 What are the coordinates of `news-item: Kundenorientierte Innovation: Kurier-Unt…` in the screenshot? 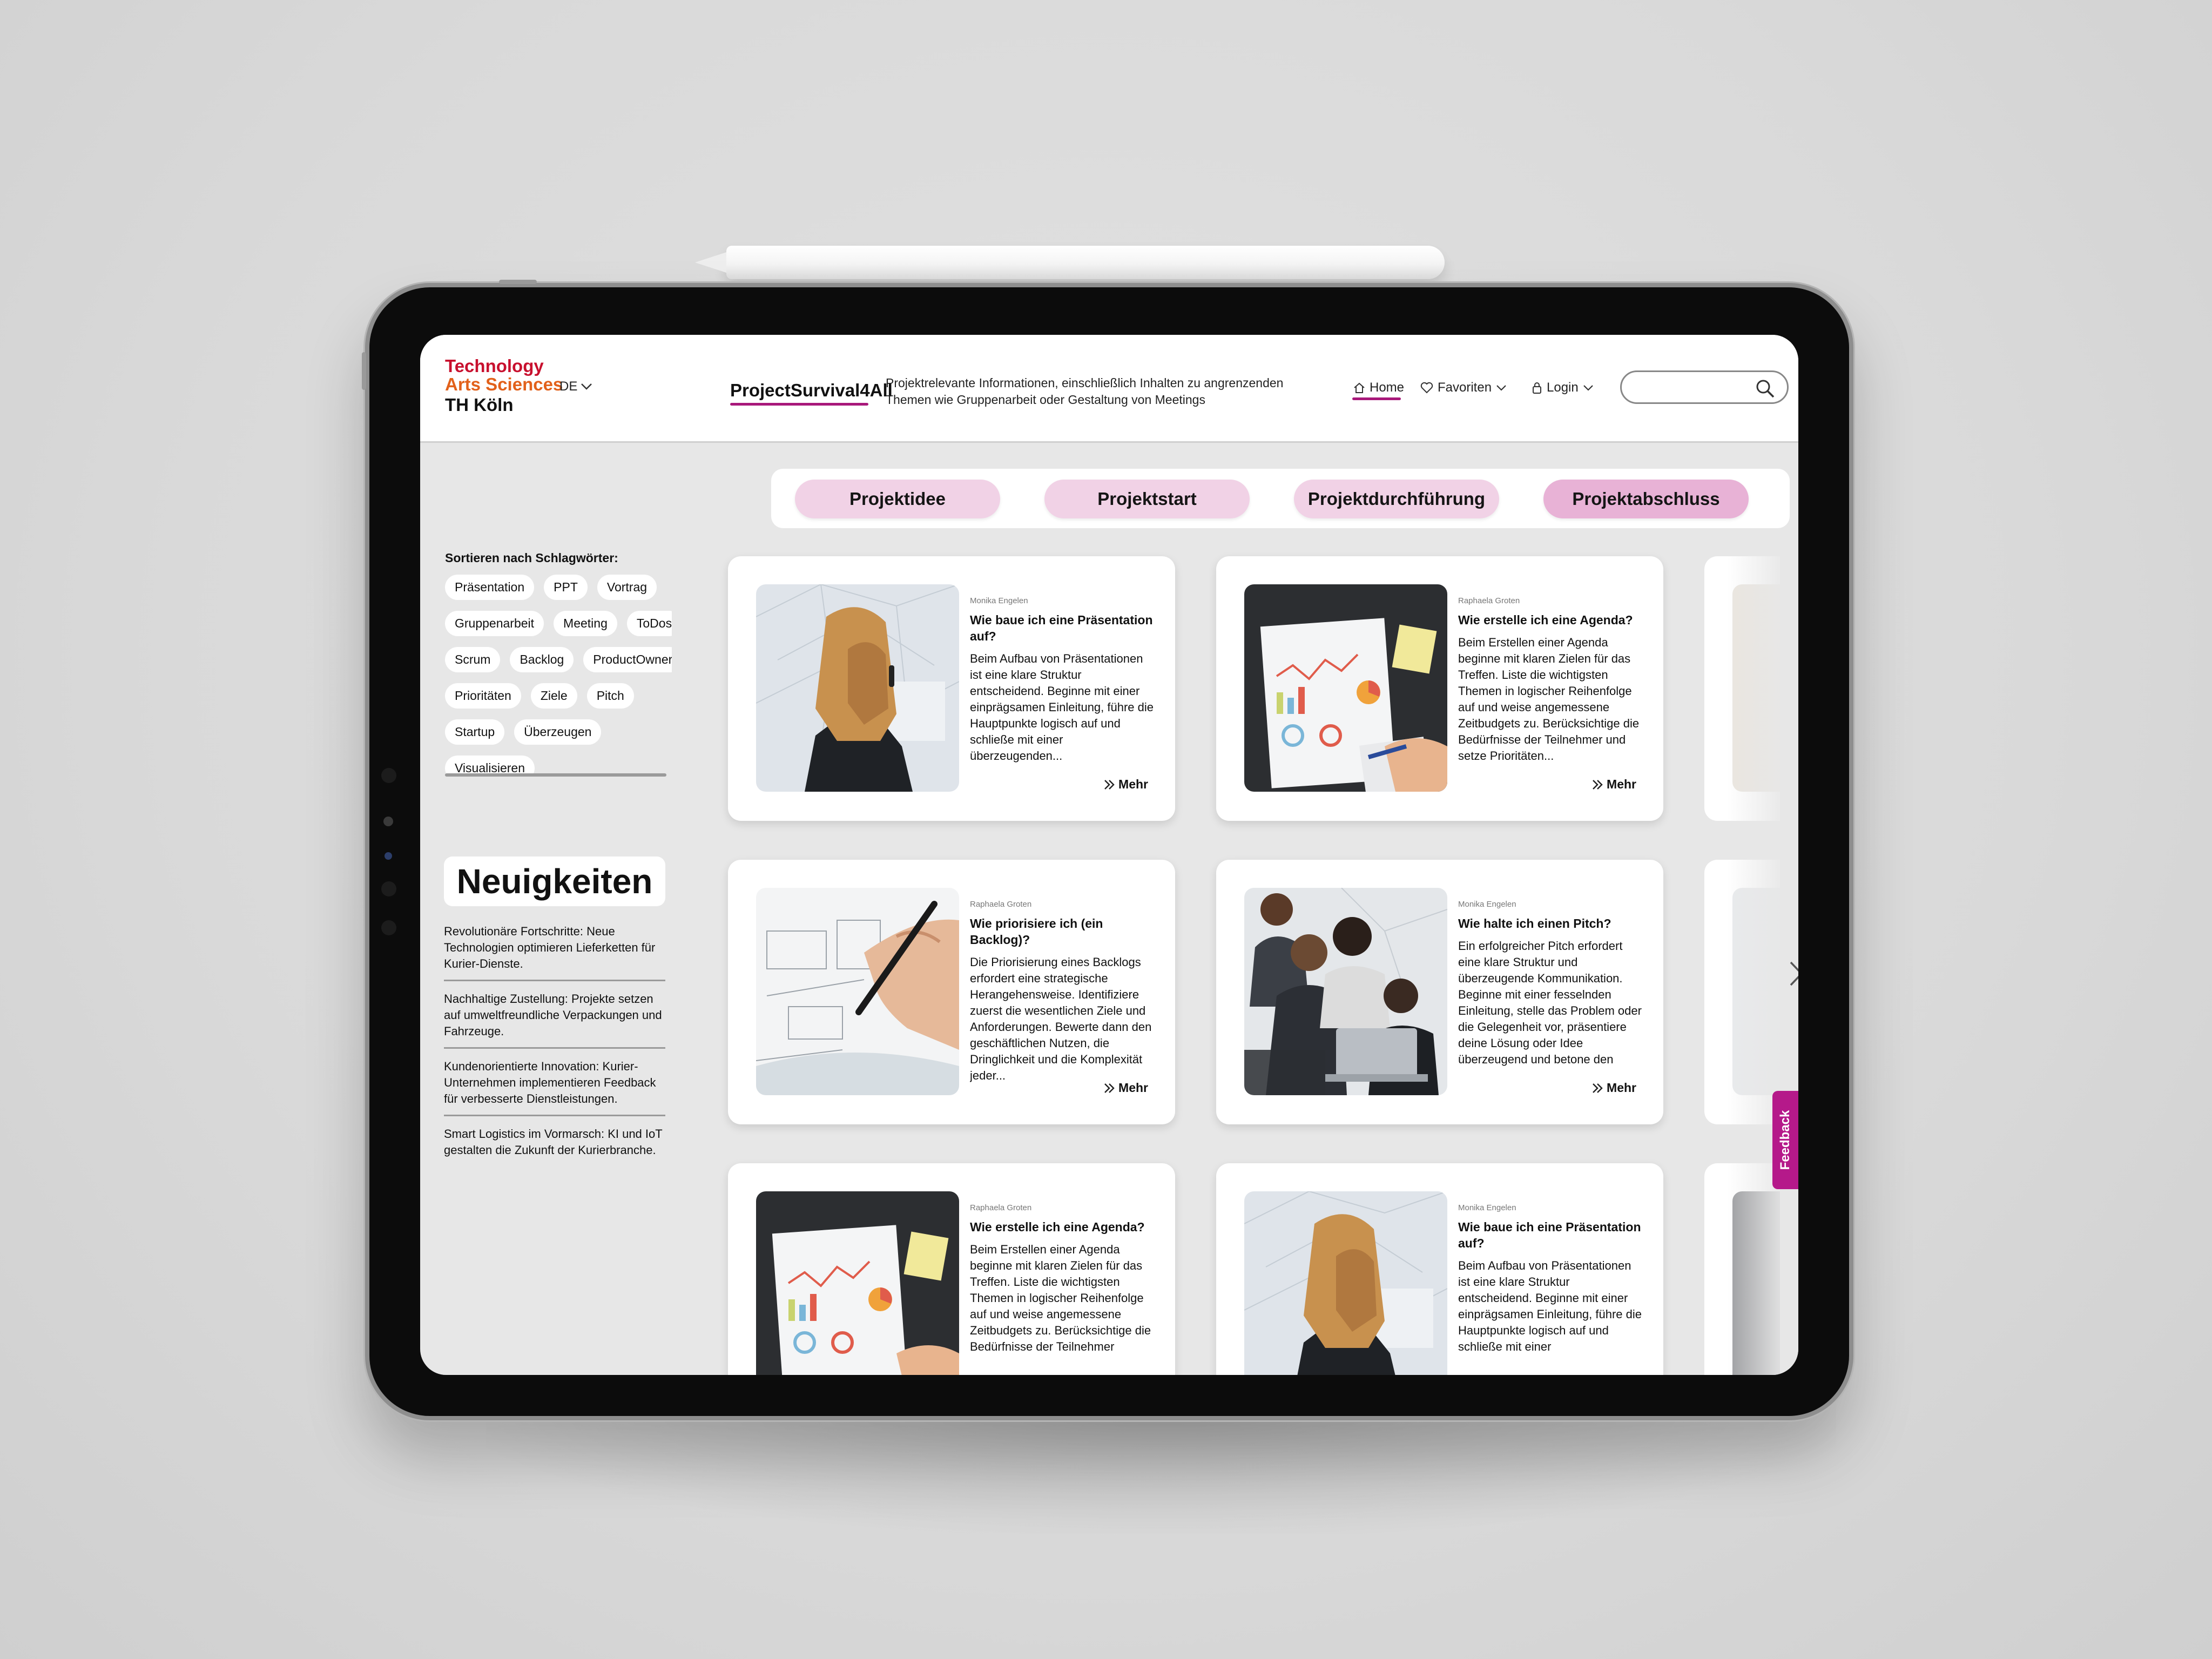 It's located at (554, 1087).